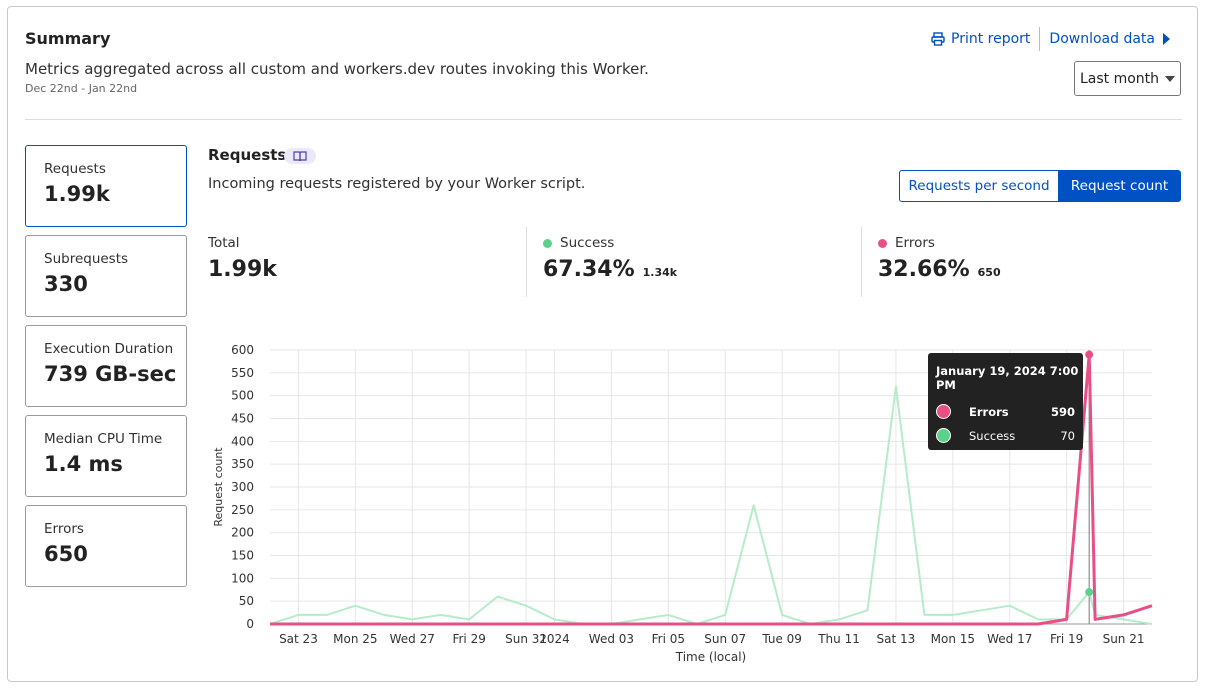  Describe the element at coordinates (247, 155) in the screenshot. I see `requests-title: Requests` at that location.